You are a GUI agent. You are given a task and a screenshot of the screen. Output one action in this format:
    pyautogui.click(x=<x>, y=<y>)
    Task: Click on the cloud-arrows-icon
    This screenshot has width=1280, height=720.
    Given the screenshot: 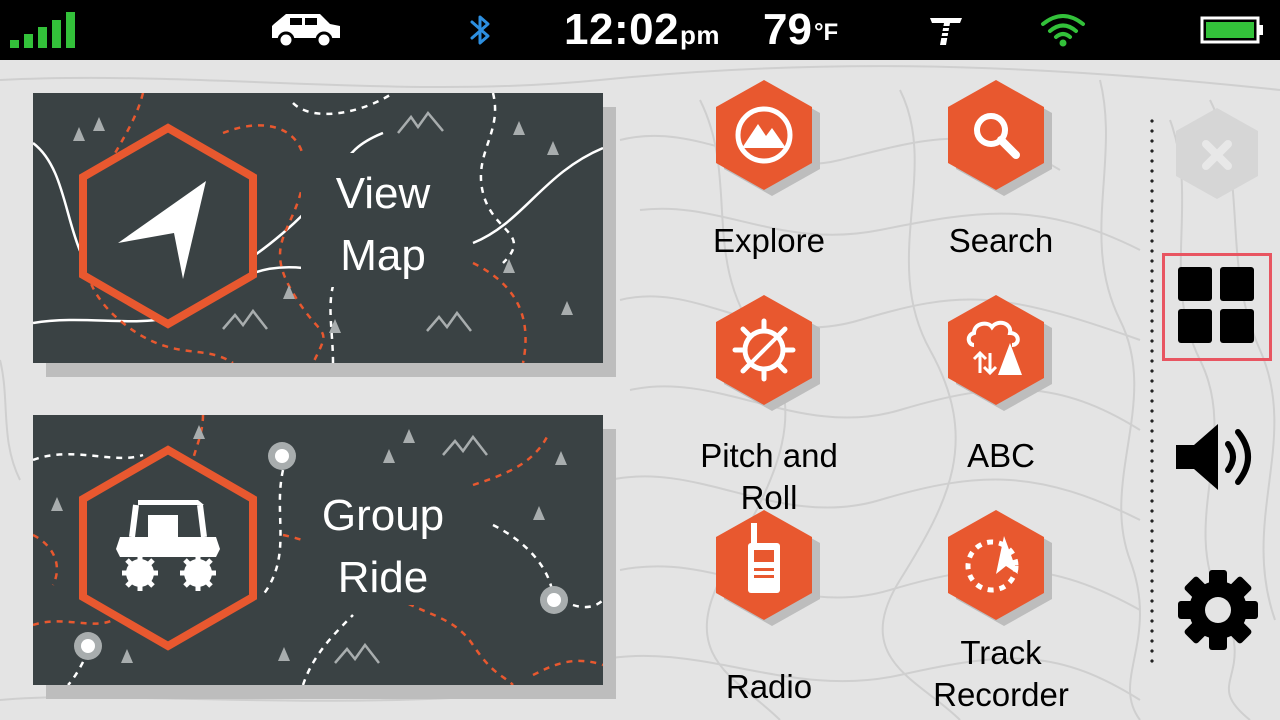 What is the action you would take?
    pyautogui.click(x=1000, y=353)
    